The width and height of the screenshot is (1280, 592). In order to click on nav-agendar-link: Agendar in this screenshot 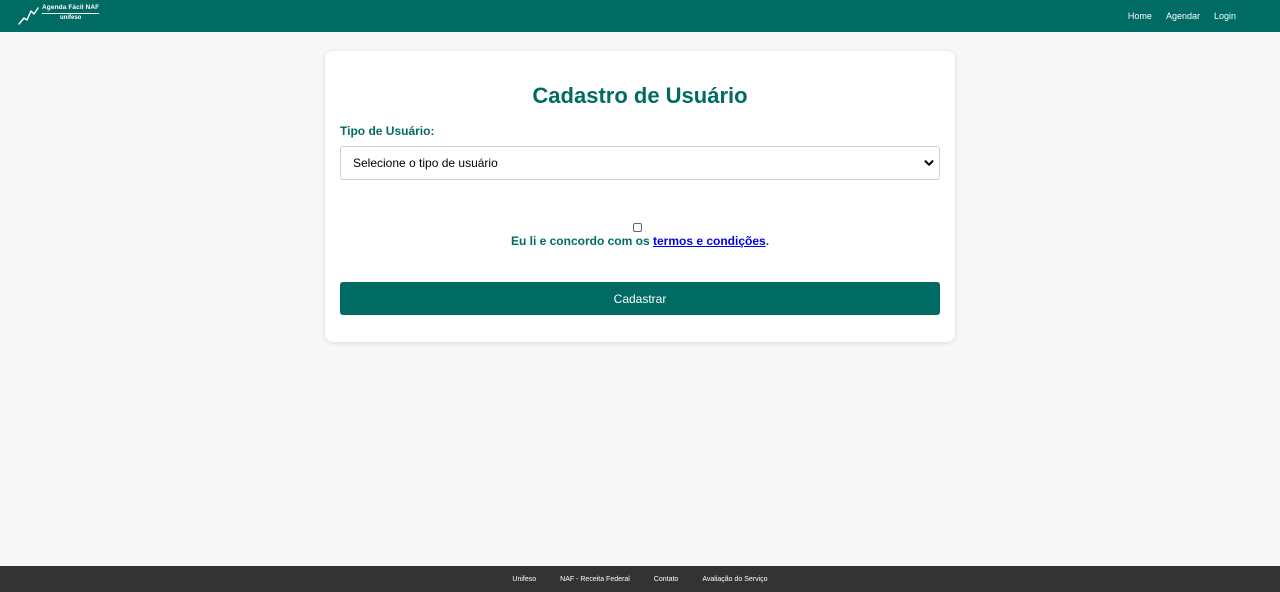, I will do `click(1183, 16)`.